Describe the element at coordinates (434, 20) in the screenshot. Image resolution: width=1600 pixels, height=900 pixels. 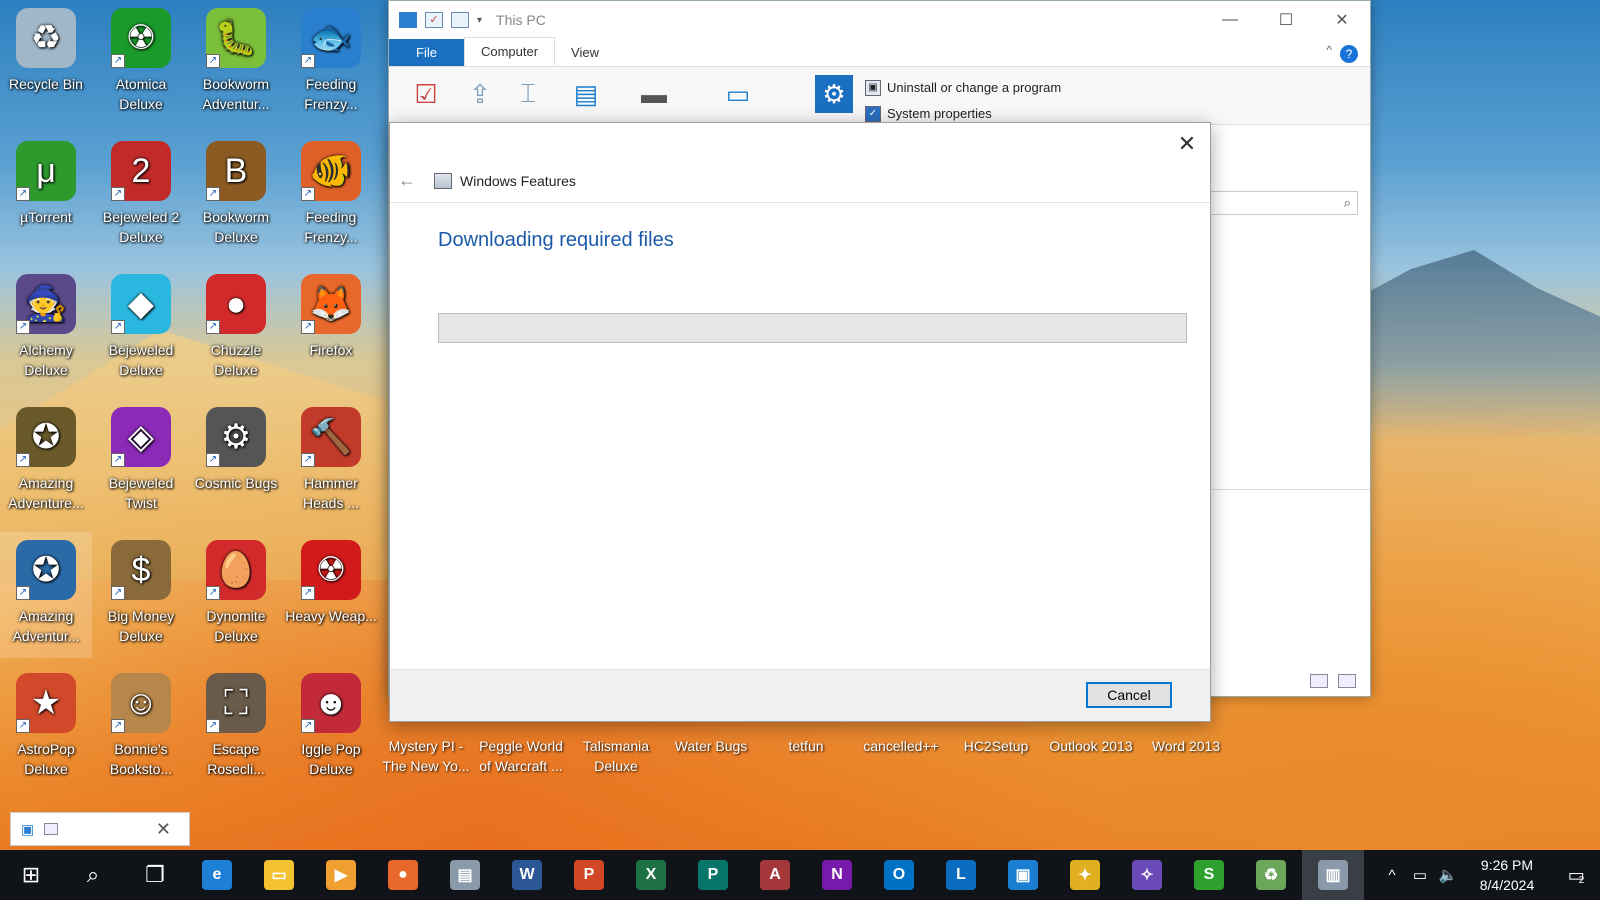
I see `properties-icon: ✓` at that location.